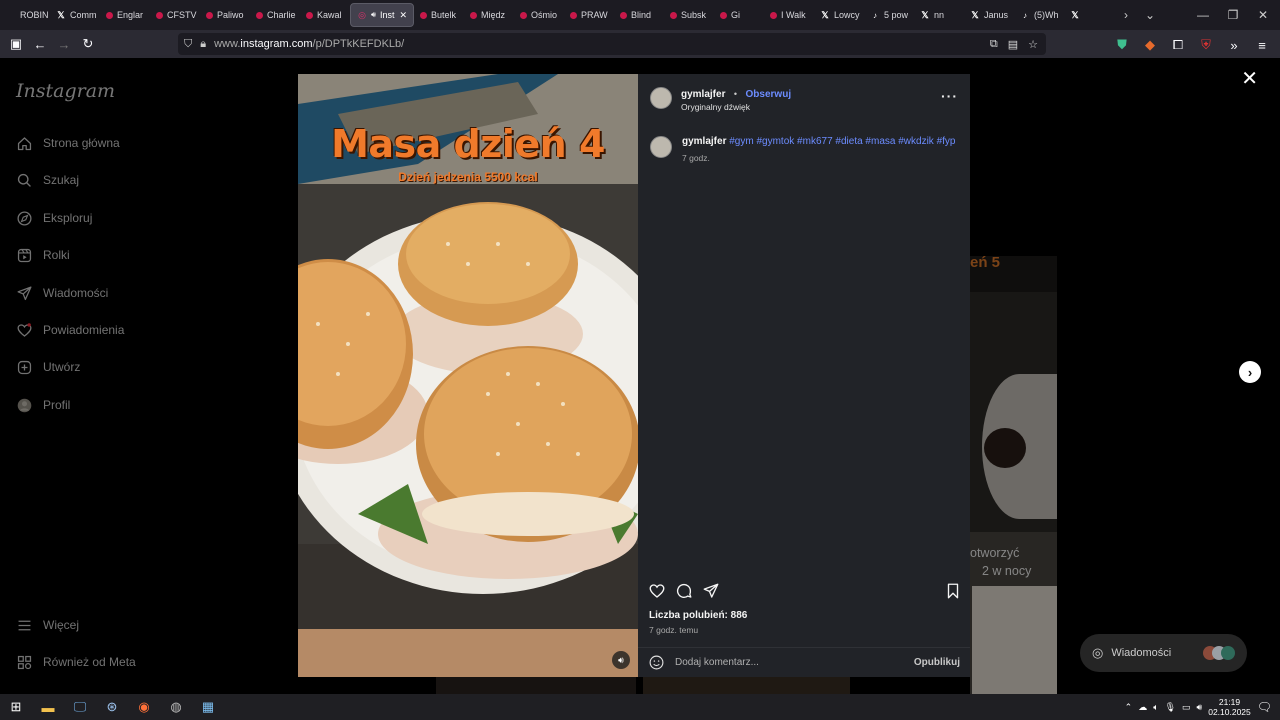 Image resolution: width=1280 pixels, height=720 pixels. Describe the element at coordinates (1192, 45) in the screenshot. I see `toolbar-icons: ⛊ ◆ ⧠ ⛨ » ≡` at that location.